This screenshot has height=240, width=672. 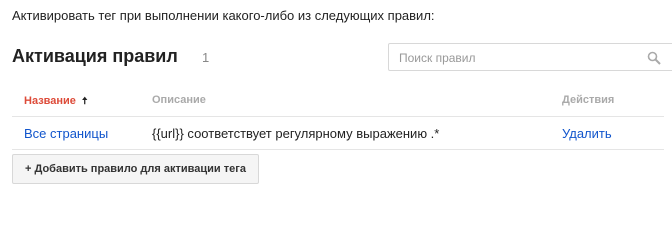 What do you see at coordinates (135, 169) in the screenshot?
I see `add-rule-button: + Добавить правило для активации тега` at bounding box center [135, 169].